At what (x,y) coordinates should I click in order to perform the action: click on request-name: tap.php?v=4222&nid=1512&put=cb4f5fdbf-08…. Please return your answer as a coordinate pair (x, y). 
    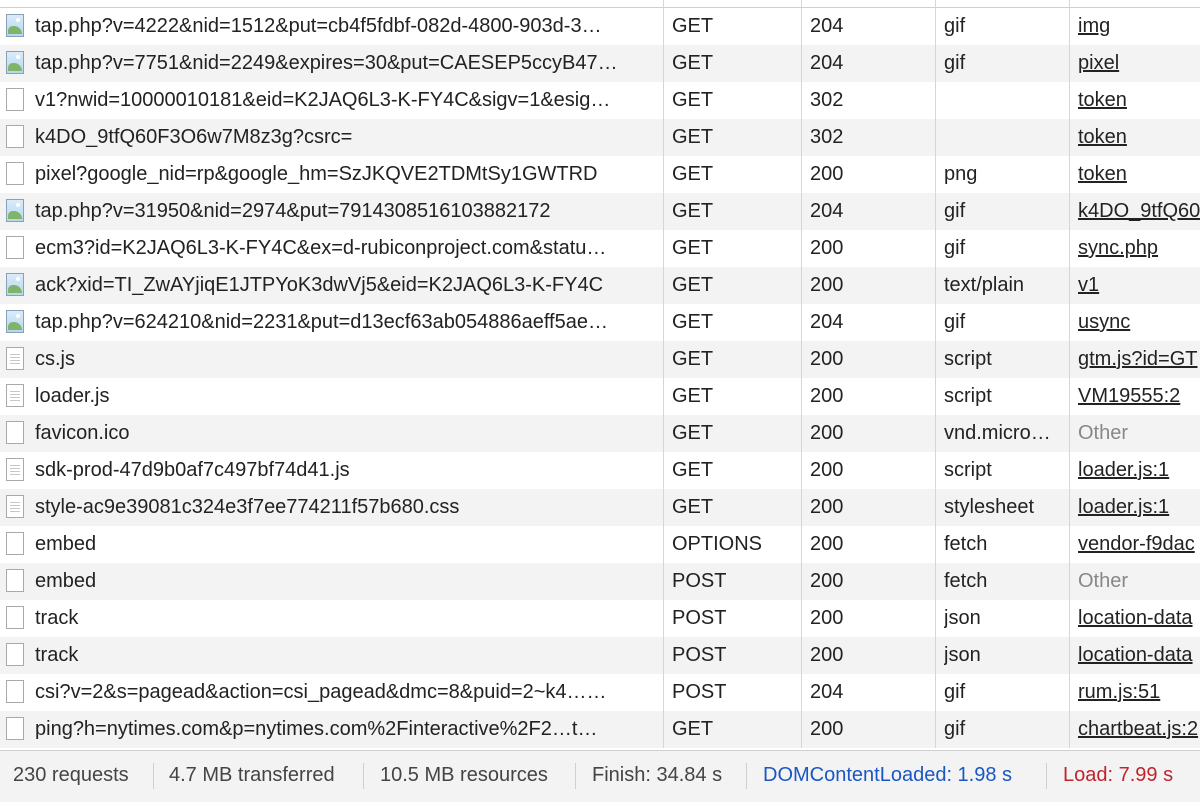
    Looking at the image, I should click on (347, 26).